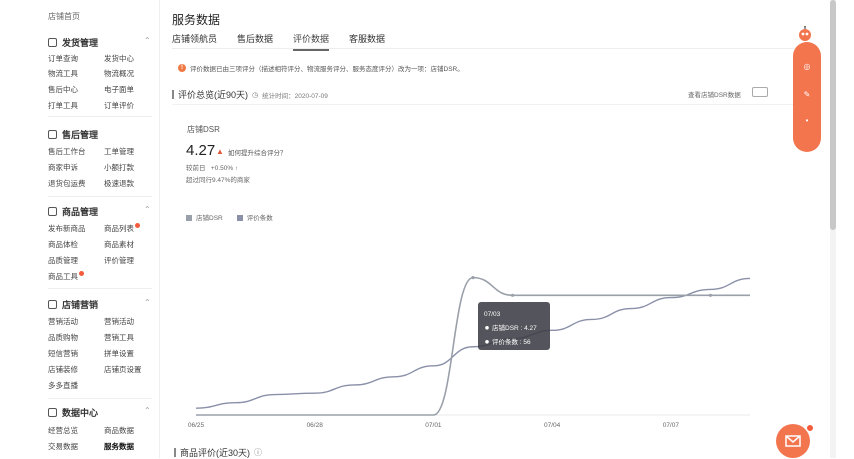  What do you see at coordinates (52, 211) in the screenshot?
I see `goods-icon` at bounding box center [52, 211].